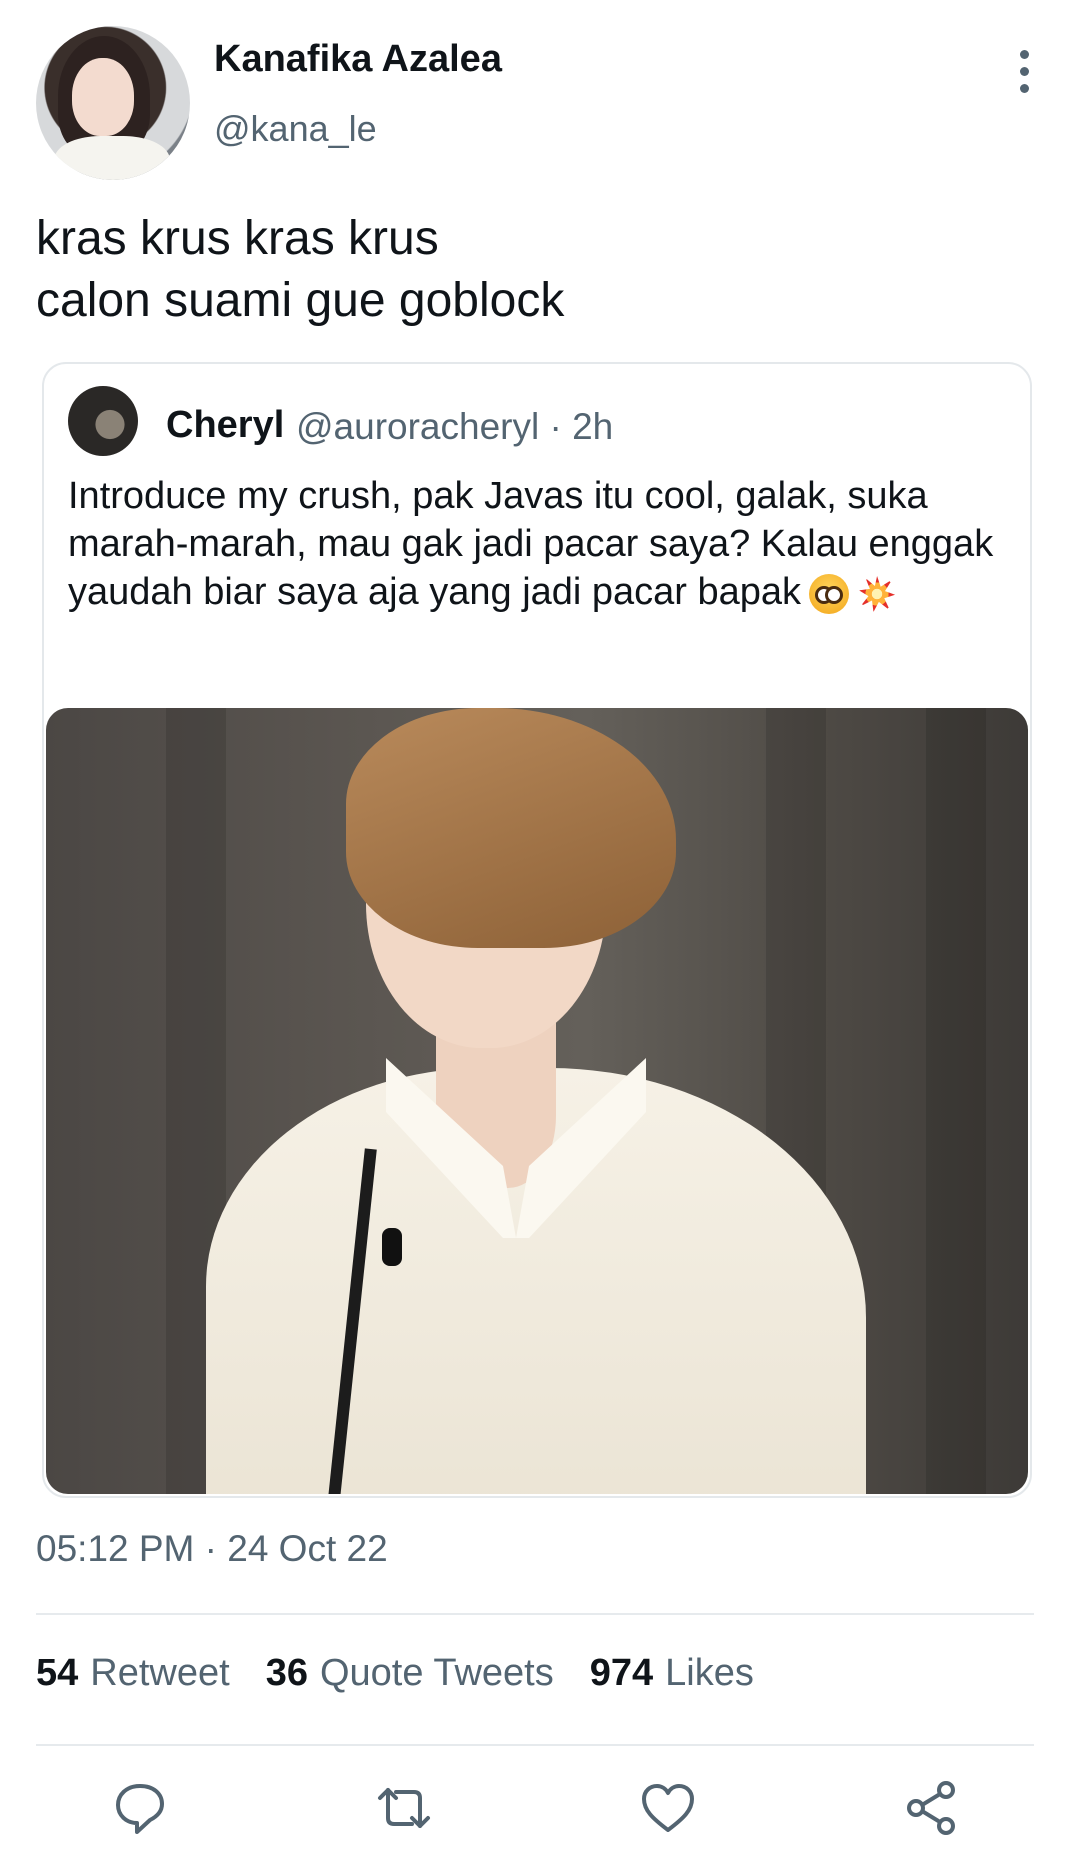  What do you see at coordinates (295, 129) in the screenshot?
I see `author-handle: @kana_le` at bounding box center [295, 129].